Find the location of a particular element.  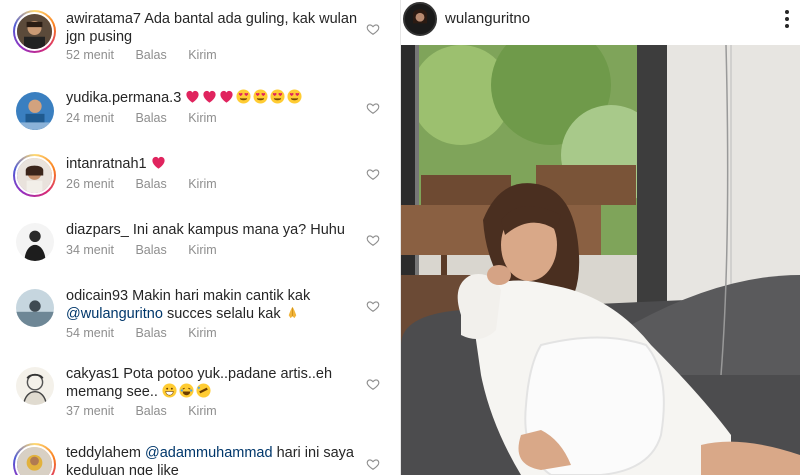

comment-meta: 54 menit Balas Kirim is located at coordinates (150, 333).